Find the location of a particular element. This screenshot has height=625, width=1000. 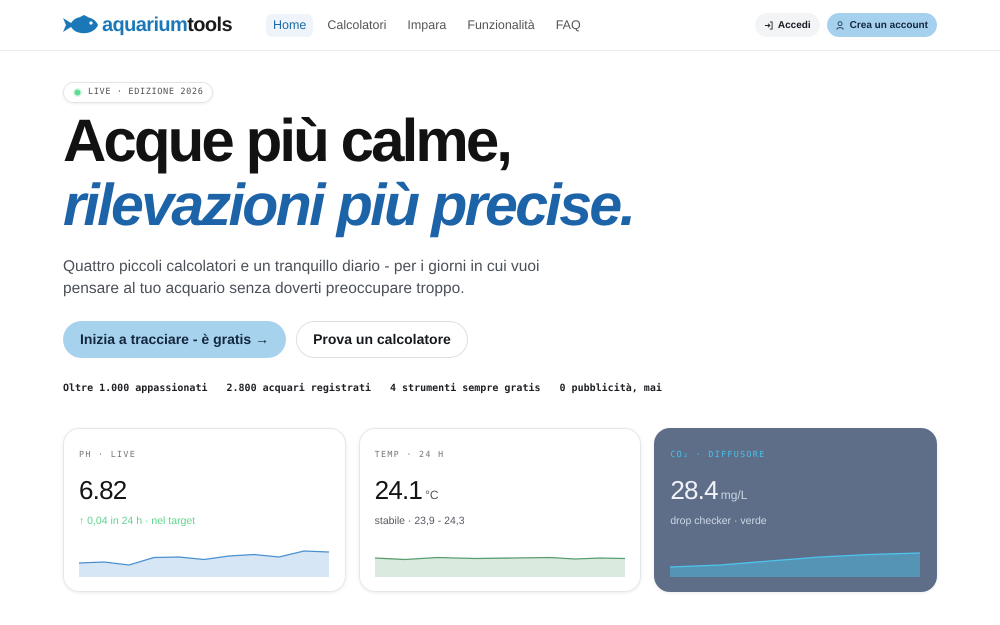

stat-text: 4 strumenti sempre gratis is located at coordinates (465, 389).